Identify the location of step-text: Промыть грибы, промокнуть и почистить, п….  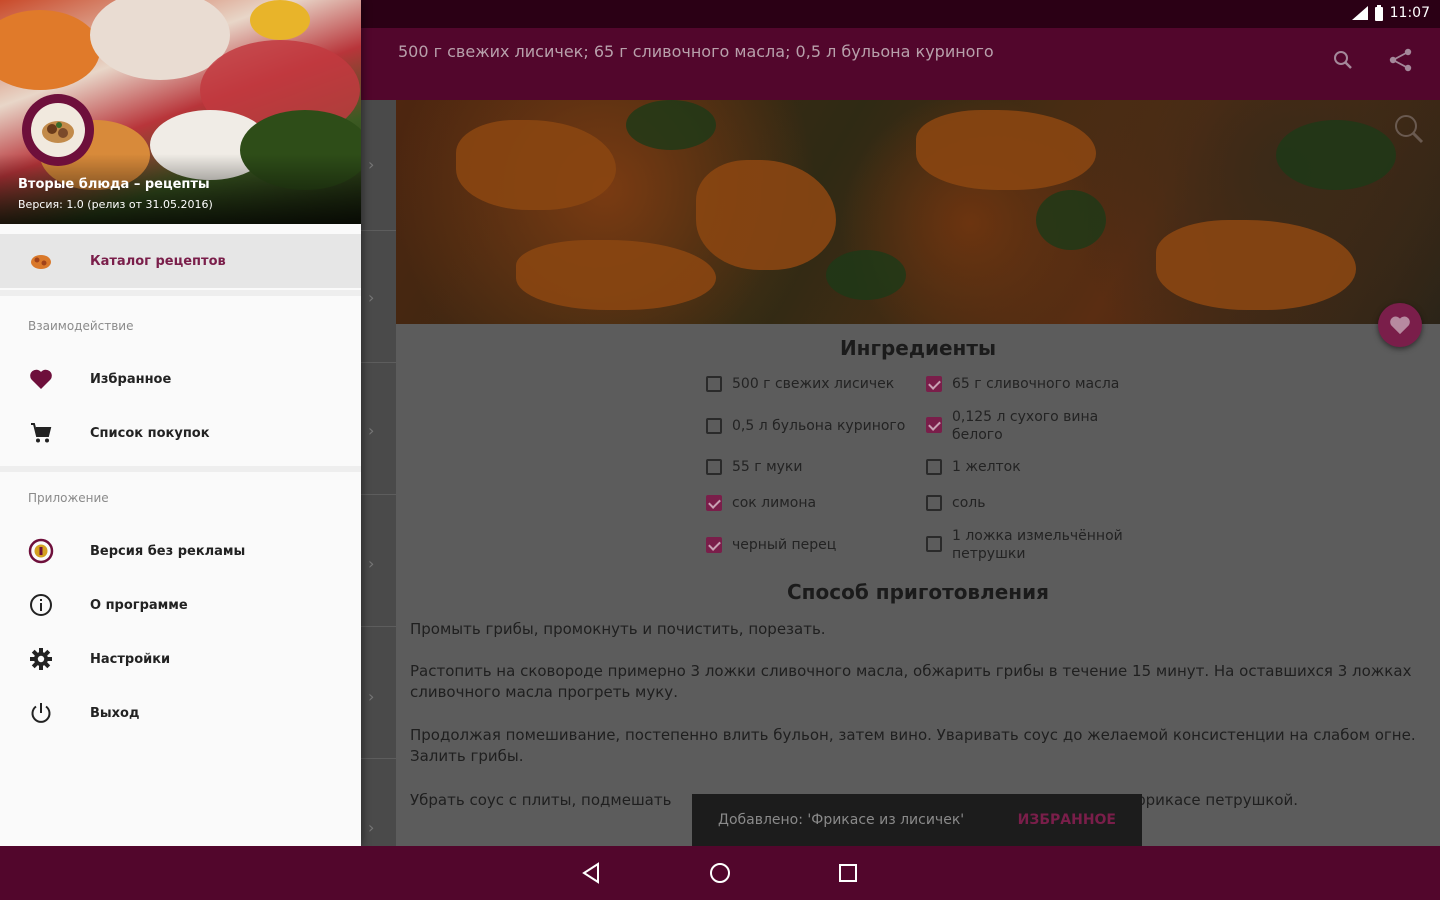
(618, 629).